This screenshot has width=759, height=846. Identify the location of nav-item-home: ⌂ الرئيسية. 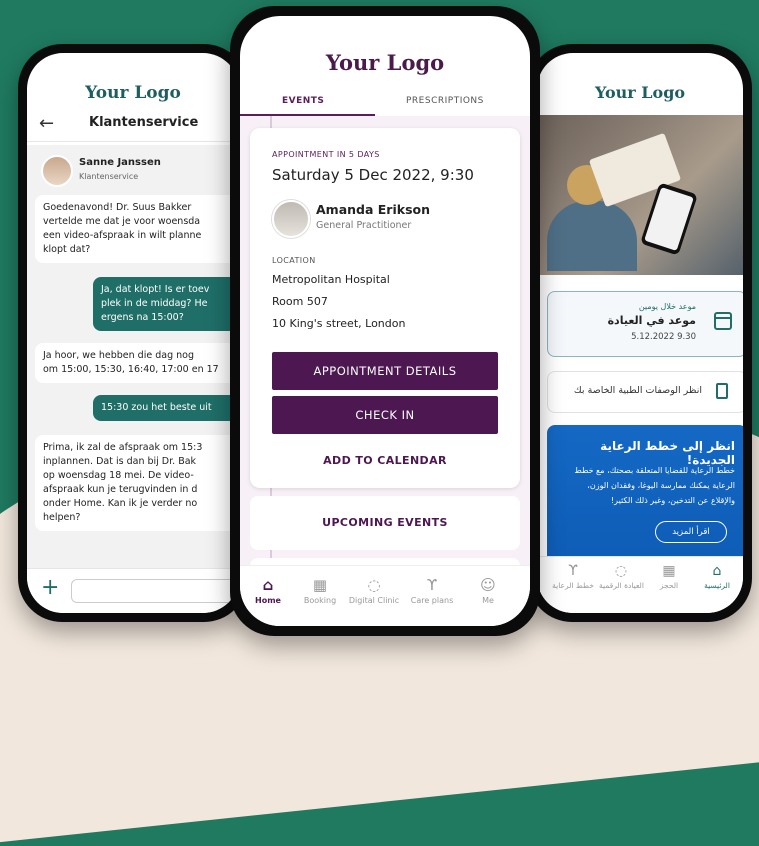
(717, 576).